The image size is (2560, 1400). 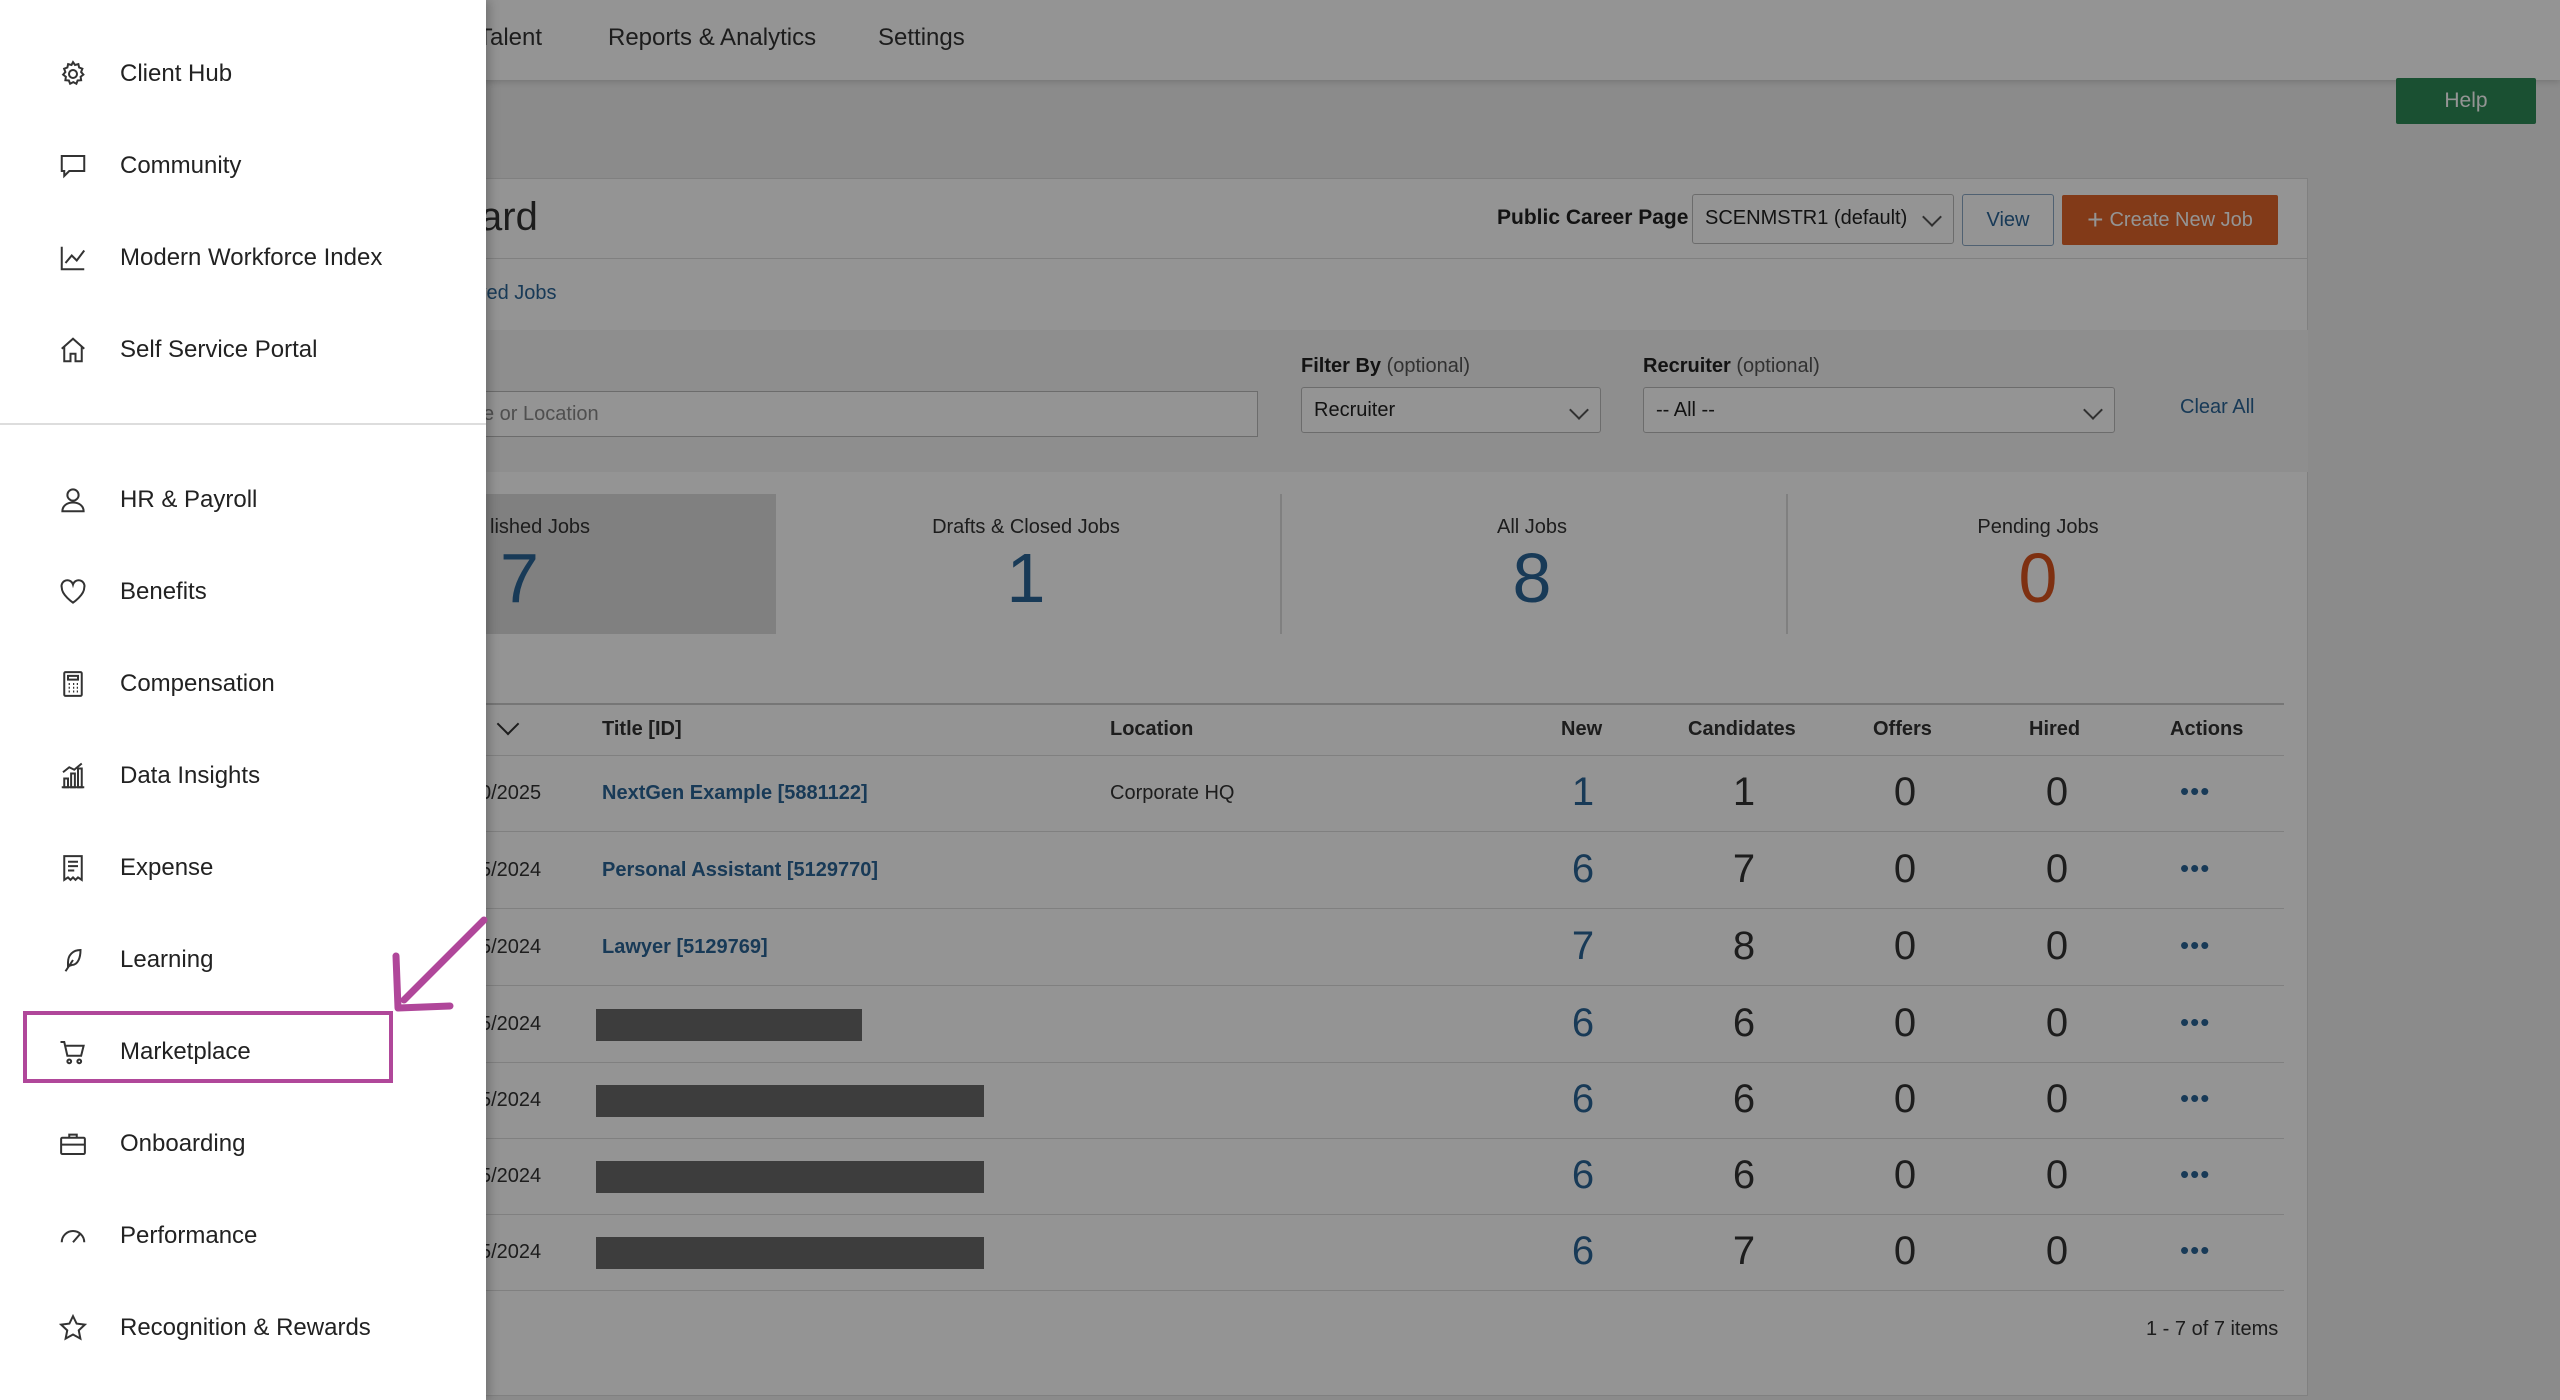 I want to click on menu-item-label: Data Insights, so click(x=190, y=775).